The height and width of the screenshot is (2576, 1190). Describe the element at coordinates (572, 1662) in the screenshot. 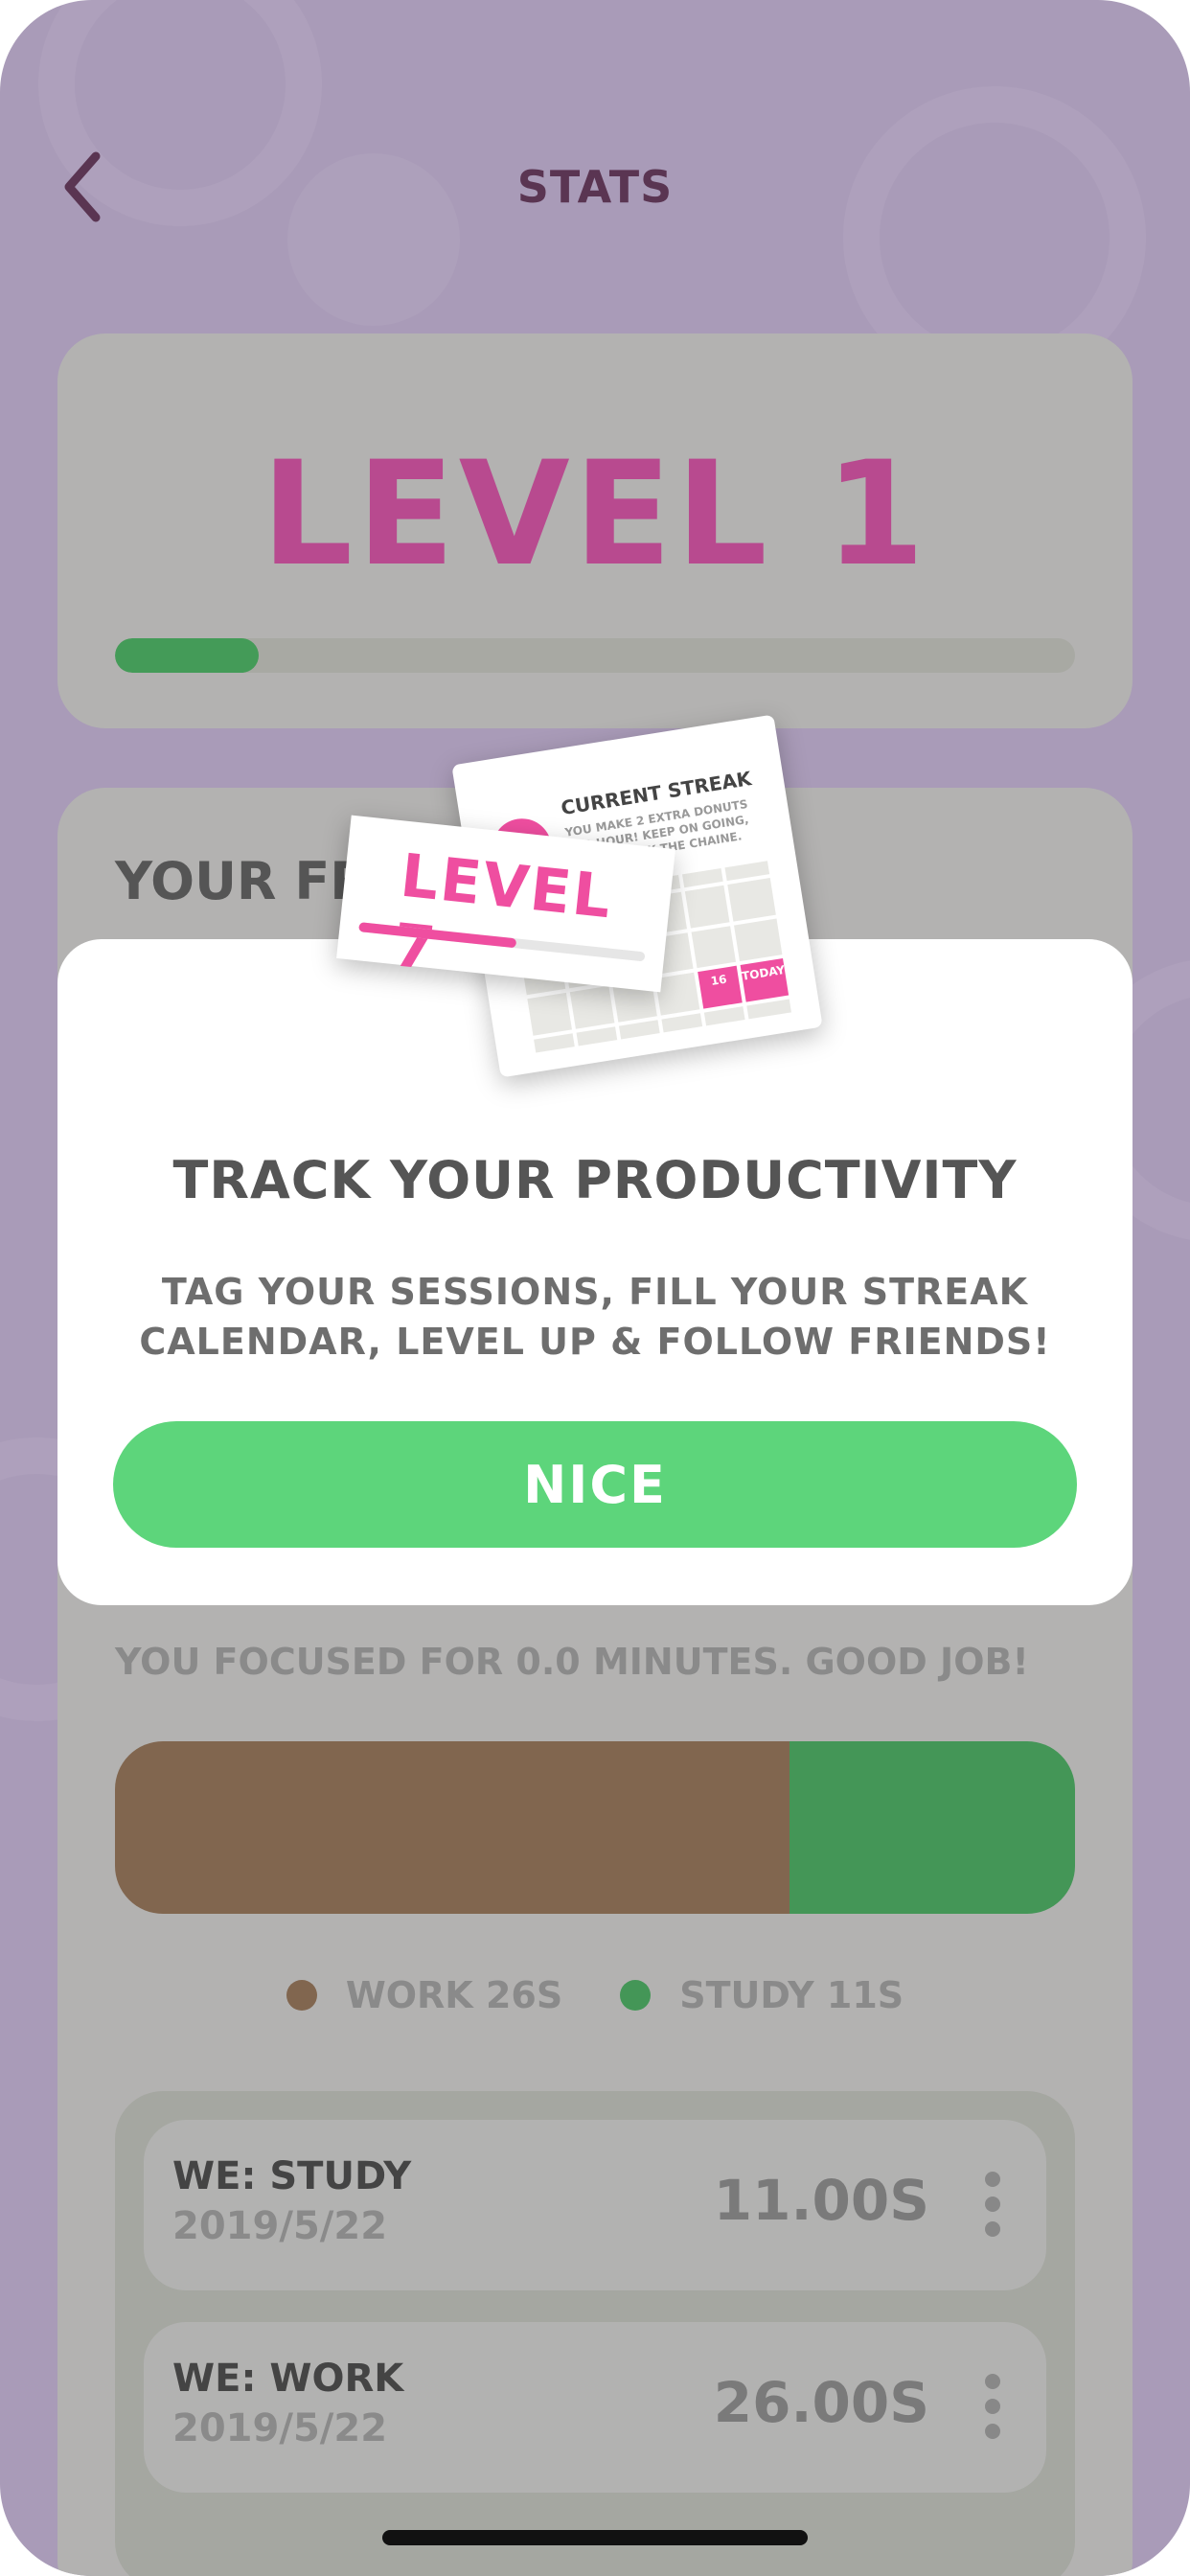

I see `focus-summary-text: YOU FOCUSED FOR 0.0 MINUTES. GOOD JOB!` at that location.